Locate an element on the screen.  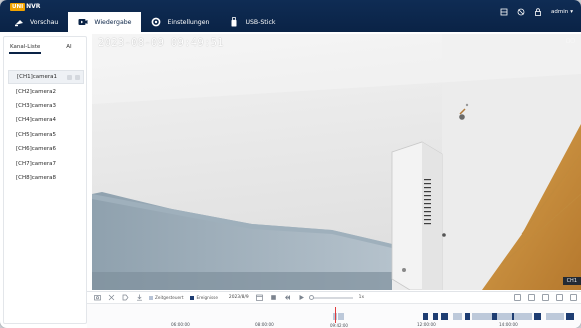
user-name: admin is located at coordinates (560, 12).